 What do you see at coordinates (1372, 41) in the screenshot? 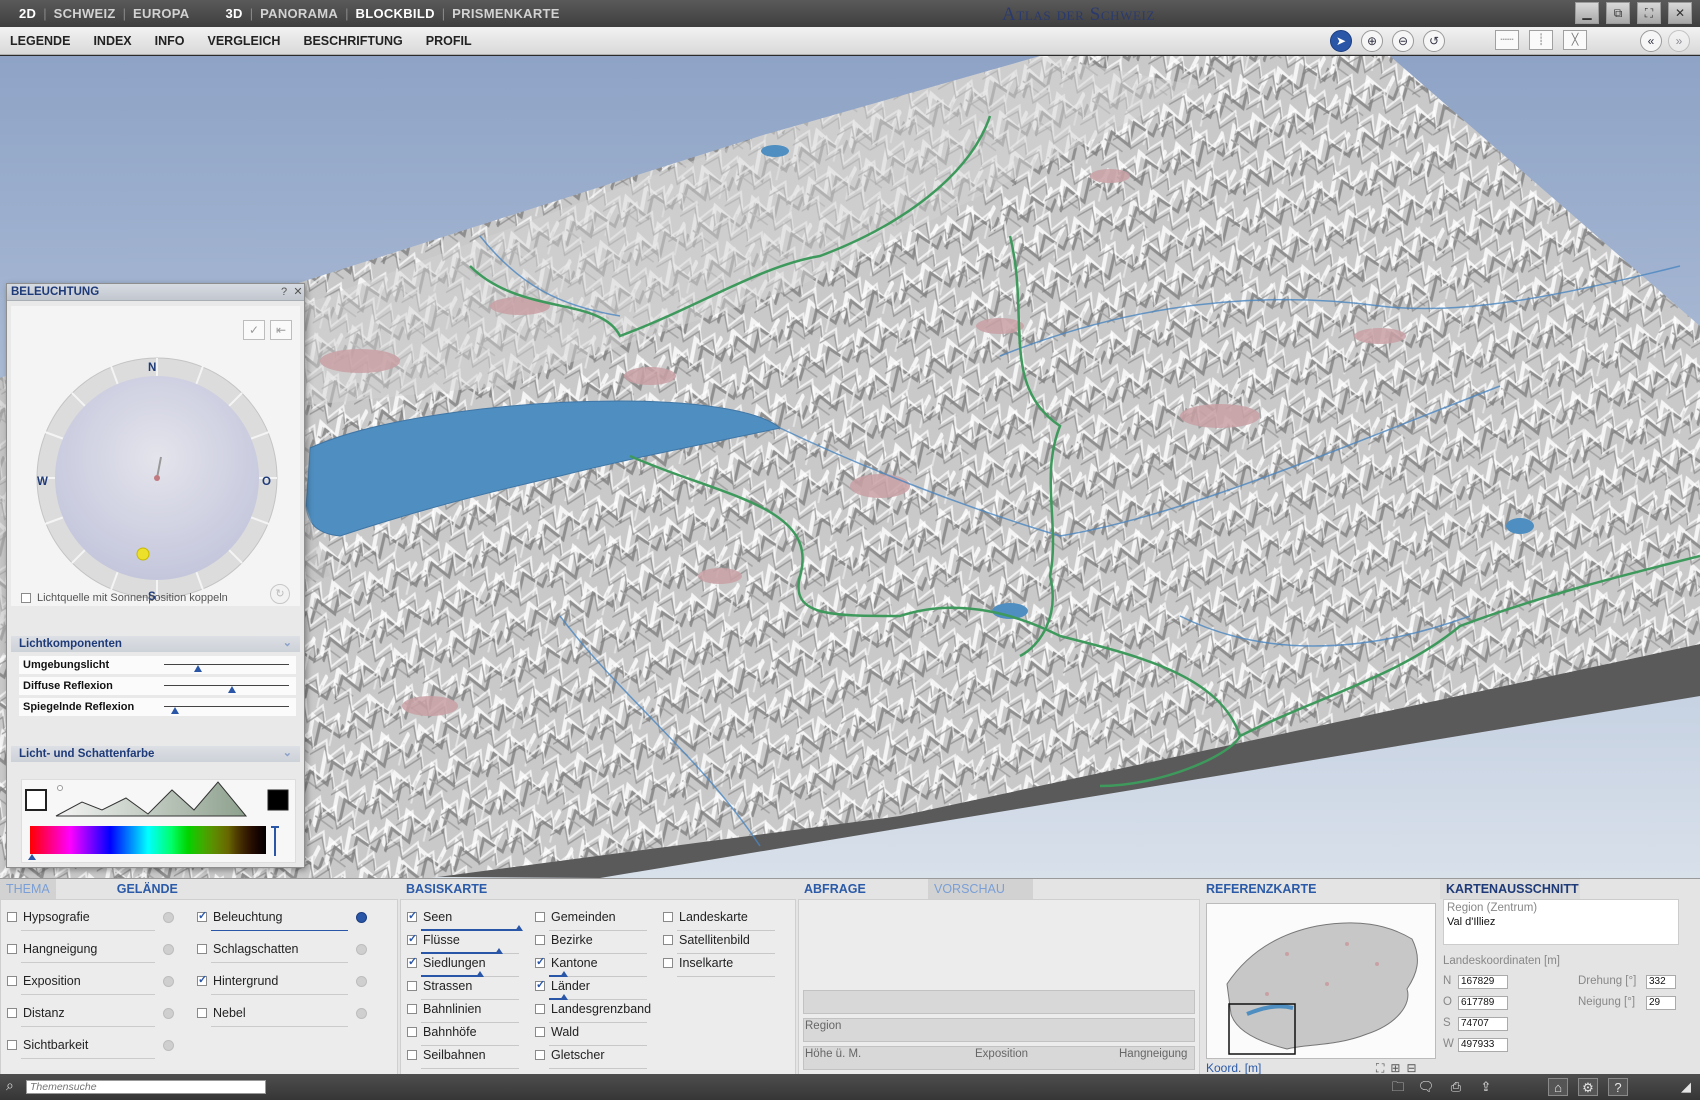
I see `zoom-in-icon: ⊕` at bounding box center [1372, 41].